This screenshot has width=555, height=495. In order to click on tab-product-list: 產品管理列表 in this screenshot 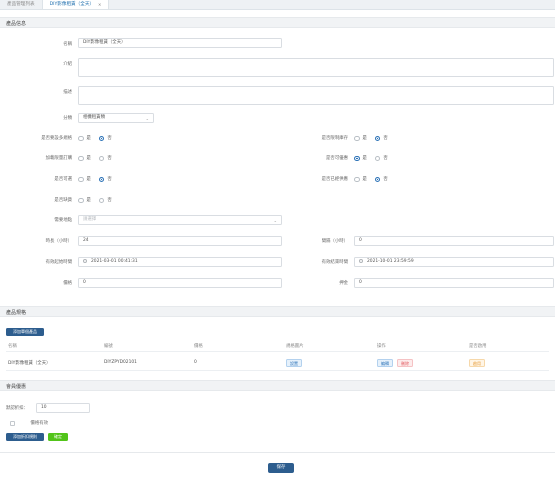, I will do `click(21, 4)`.